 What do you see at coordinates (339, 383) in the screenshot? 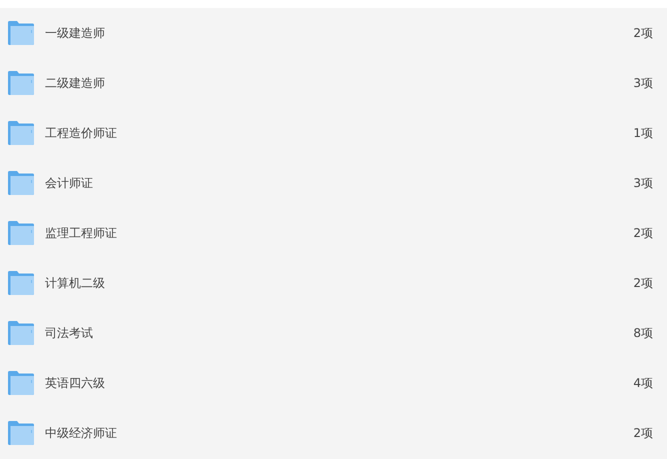
I see `folder-name: 英语四六级` at bounding box center [339, 383].